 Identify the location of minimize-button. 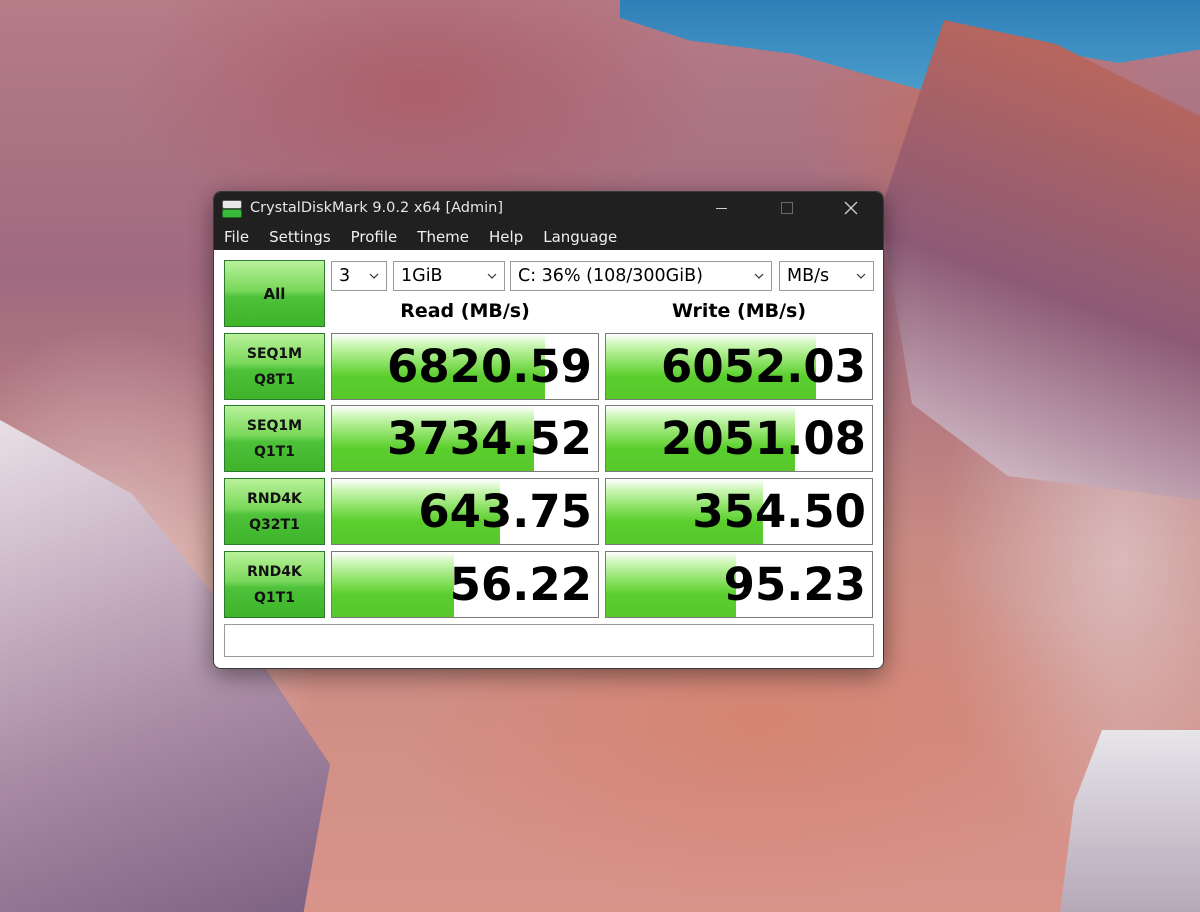
(721, 208).